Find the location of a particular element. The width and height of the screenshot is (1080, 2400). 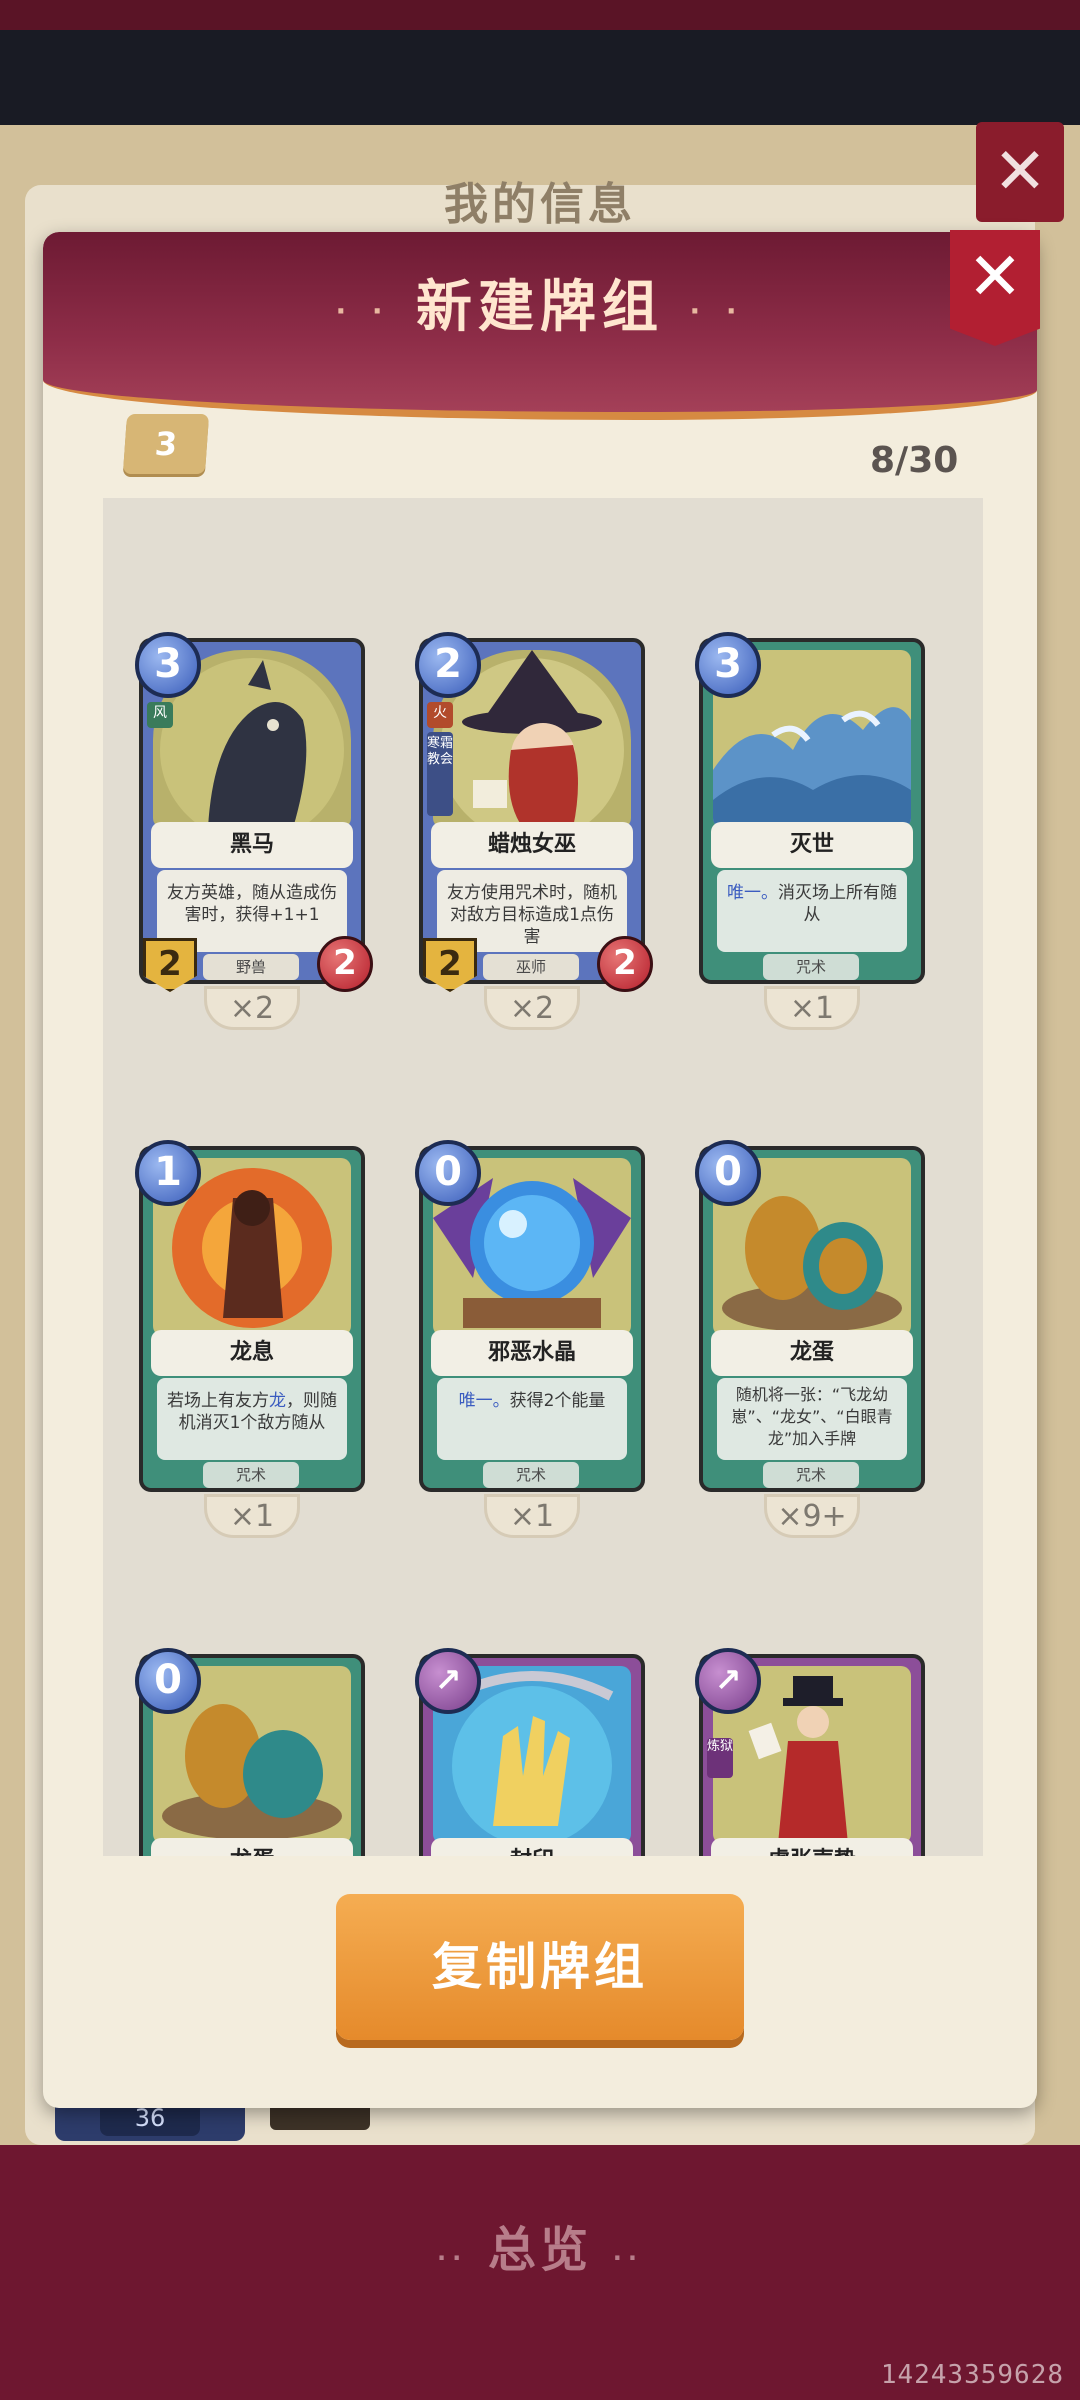

card-desc: 随机将一张：“飞龙幼崽”、“龙女”、“白眼青龙”加入手牌 is located at coordinates (812, 1419).